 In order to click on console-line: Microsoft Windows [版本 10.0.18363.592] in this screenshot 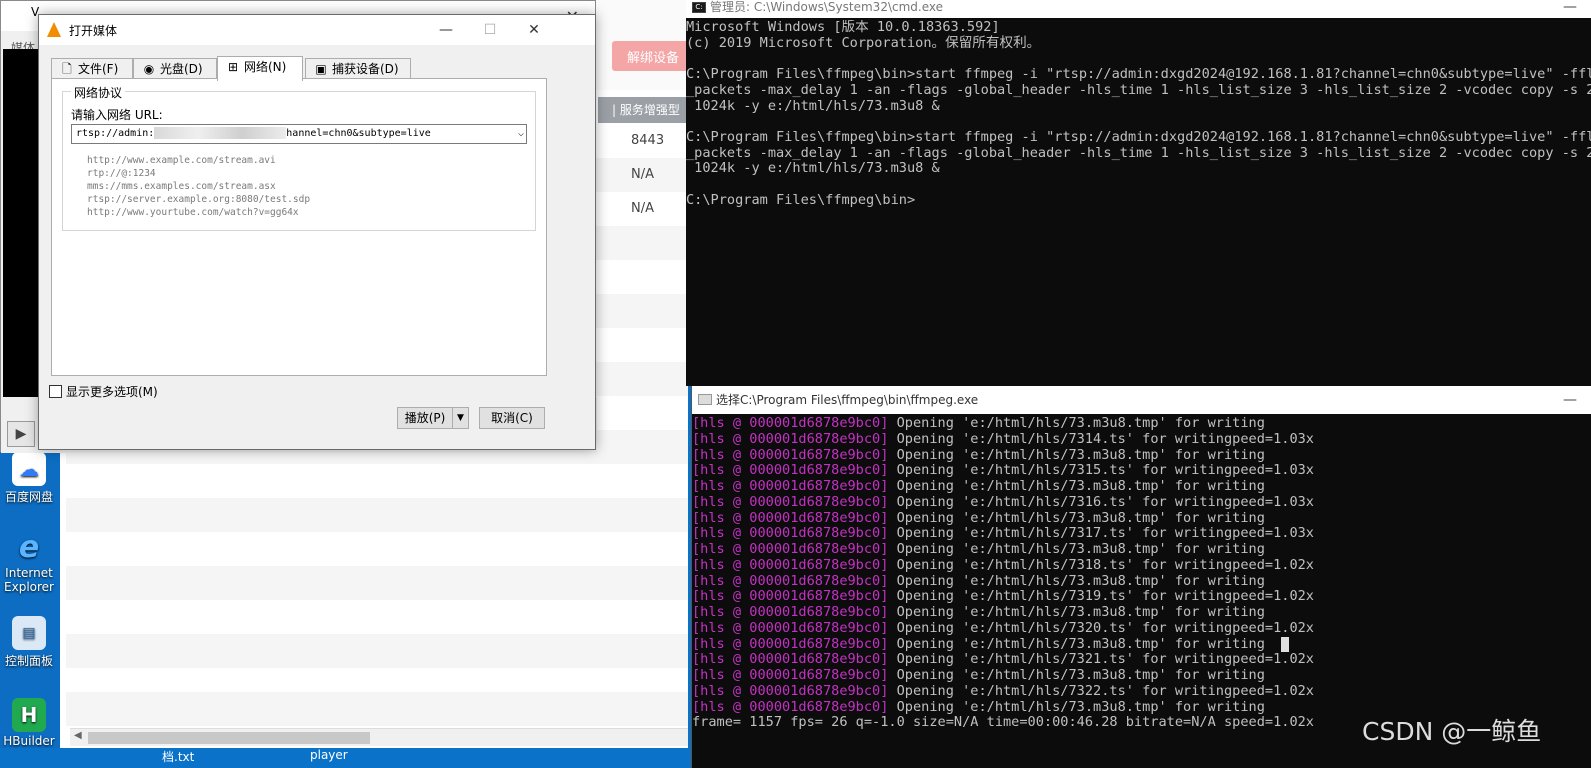, I will do `click(843, 27)`.